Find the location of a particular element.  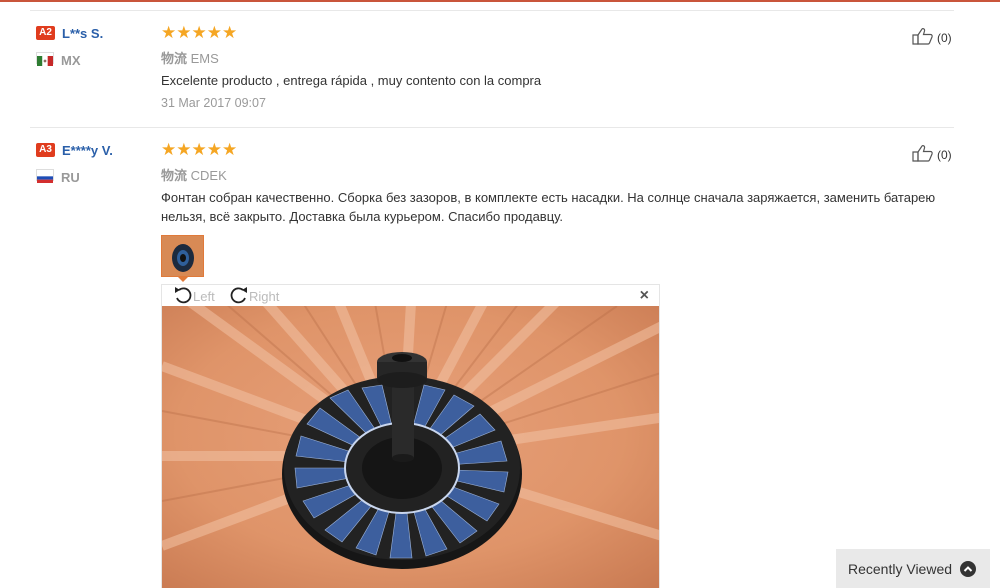

recently-viewed-button: Recently Viewed is located at coordinates (913, 568).